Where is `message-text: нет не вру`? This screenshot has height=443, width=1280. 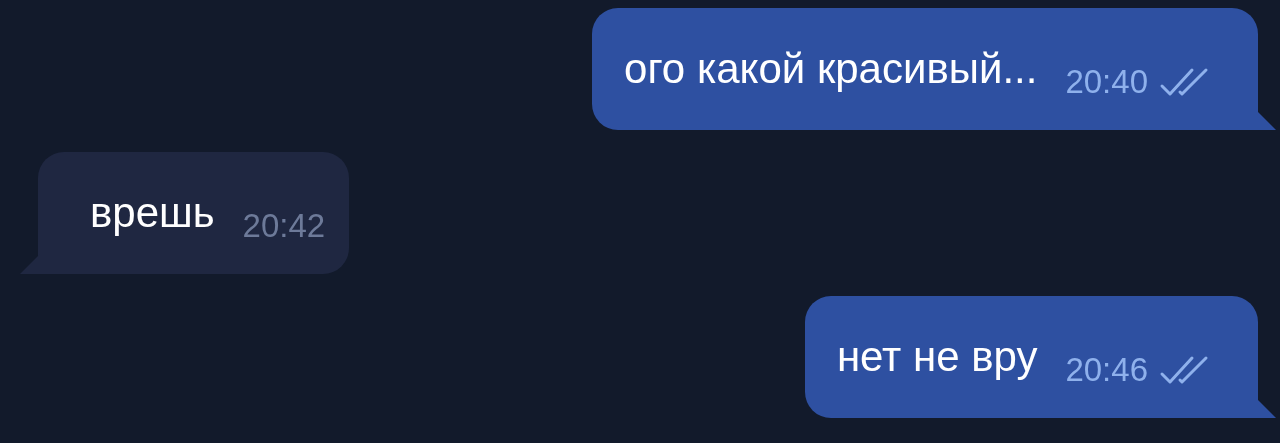
message-text: нет не вру is located at coordinates (937, 357).